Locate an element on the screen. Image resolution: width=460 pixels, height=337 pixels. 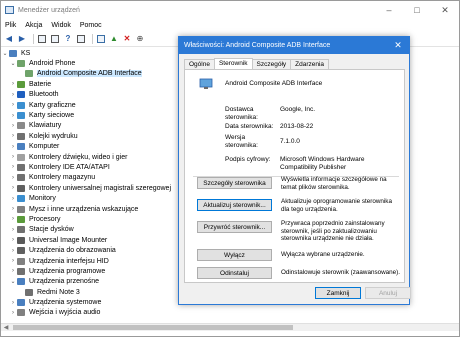
show-hide-tree-icon is located at coordinates (42, 39).